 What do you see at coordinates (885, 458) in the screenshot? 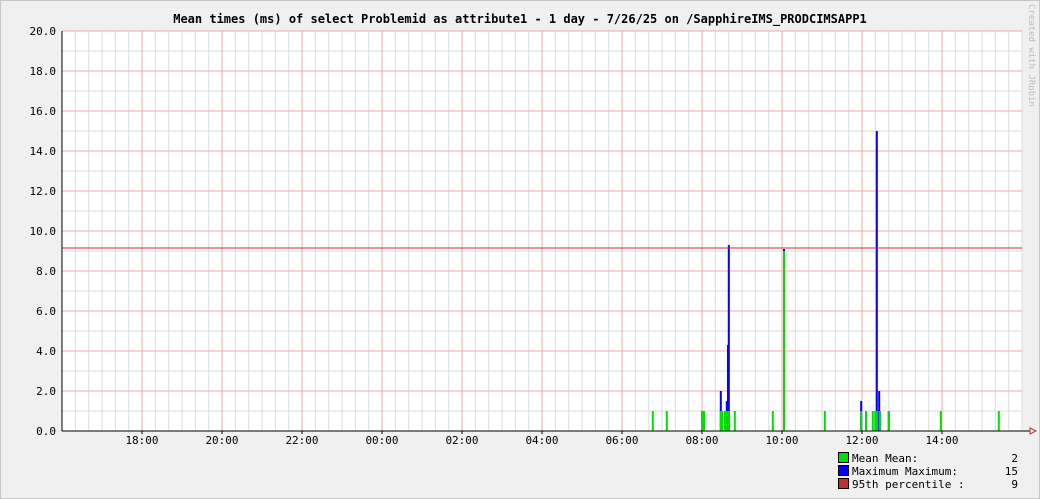
I see `legend-label-mean: Mean Mean:` at bounding box center [885, 458].